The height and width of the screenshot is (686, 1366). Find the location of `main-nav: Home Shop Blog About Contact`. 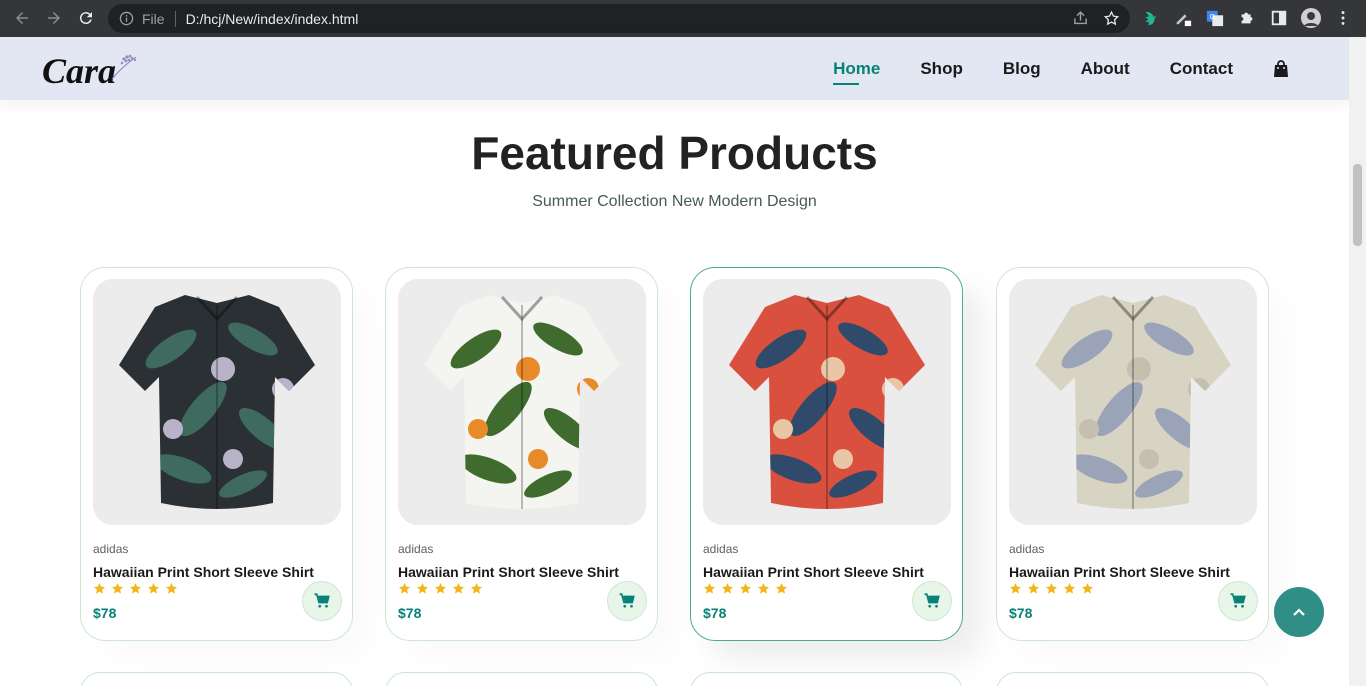

main-nav: Home Shop Blog About Contact is located at coordinates (1041, 68).